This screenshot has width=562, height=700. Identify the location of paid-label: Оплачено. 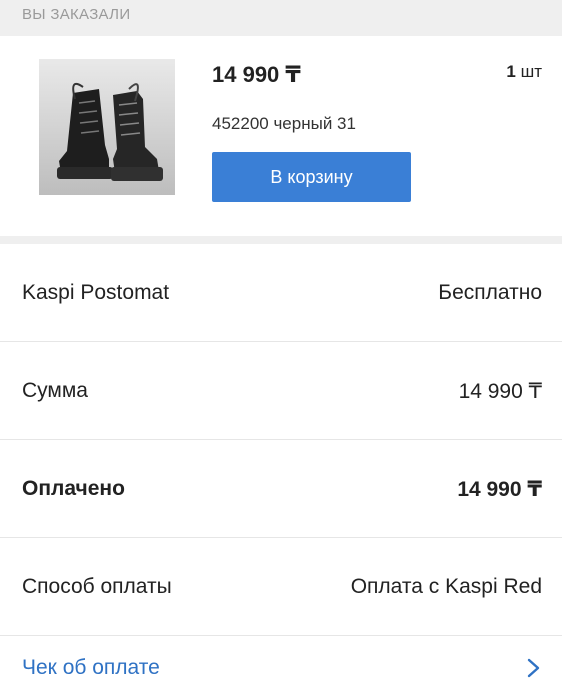
(73, 488).